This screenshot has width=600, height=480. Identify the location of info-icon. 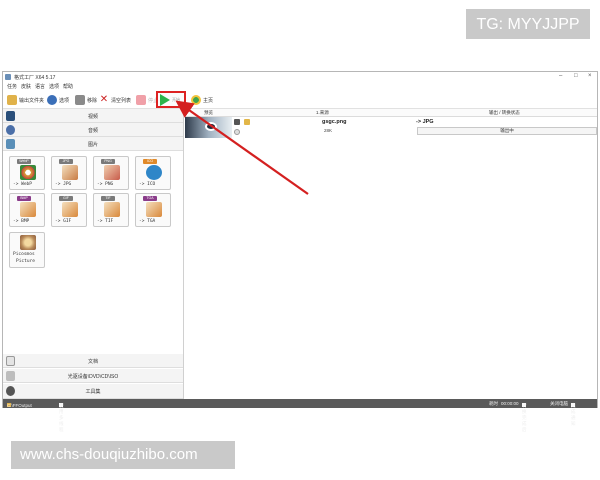
(154, 172).